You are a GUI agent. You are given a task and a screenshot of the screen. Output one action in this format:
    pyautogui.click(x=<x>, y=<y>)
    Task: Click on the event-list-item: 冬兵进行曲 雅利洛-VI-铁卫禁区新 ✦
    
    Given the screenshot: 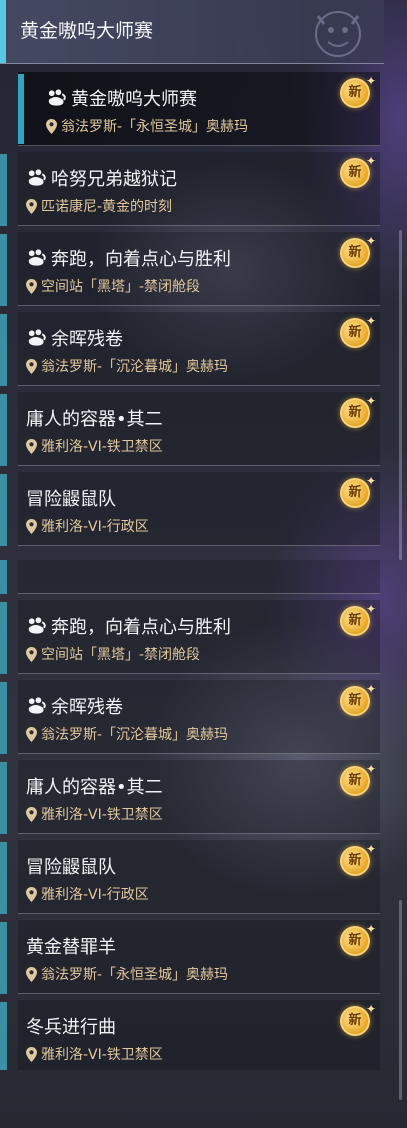 What is the action you would take?
    pyautogui.click(x=196, y=1035)
    